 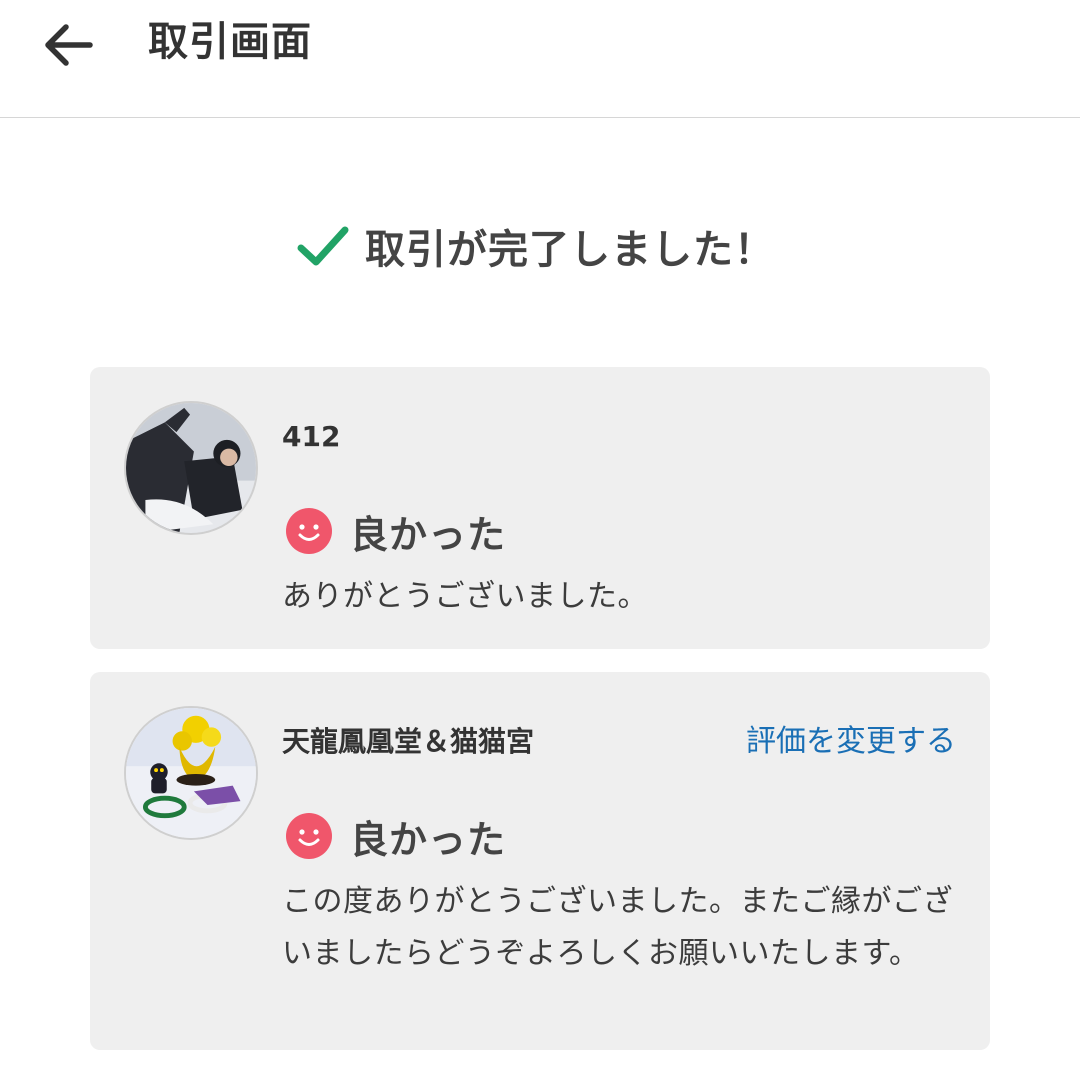 What do you see at coordinates (323, 246) in the screenshot?
I see `check-icon` at bounding box center [323, 246].